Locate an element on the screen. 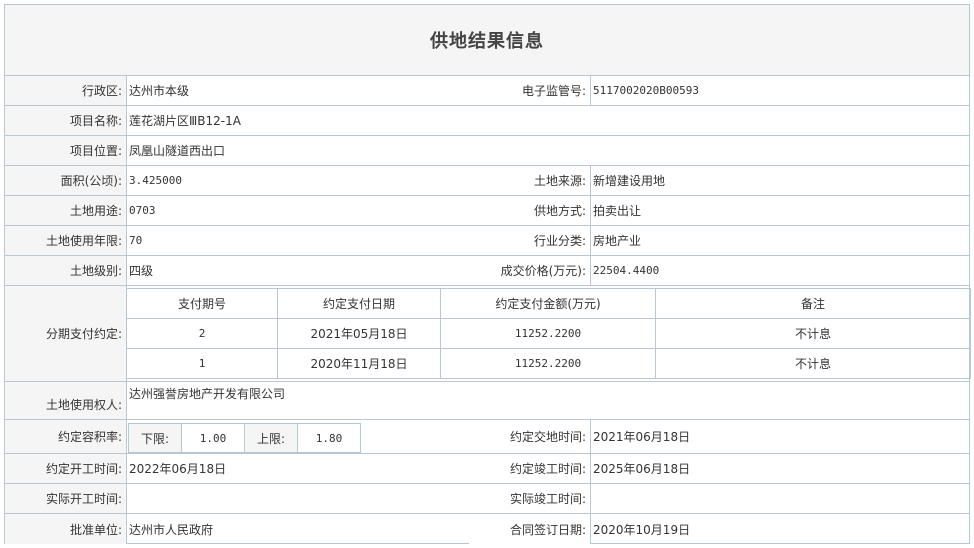 The height and width of the screenshot is (548, 974). far-upper-value: 1.80 is located at coordinates (329, 438).